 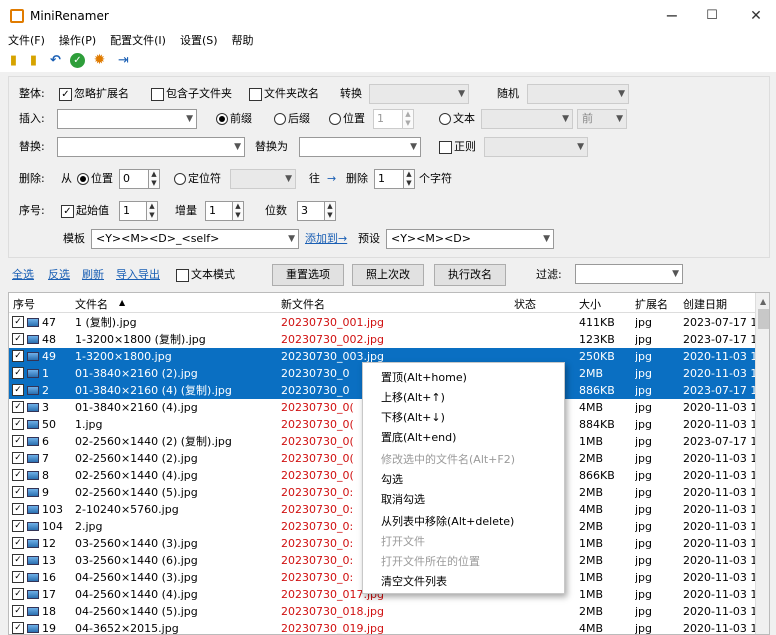 What do you see at coordinates (330, 211) in the screenshot?
I see `digits-spinner: ▲ ▼` at bounding box center [330, 211].